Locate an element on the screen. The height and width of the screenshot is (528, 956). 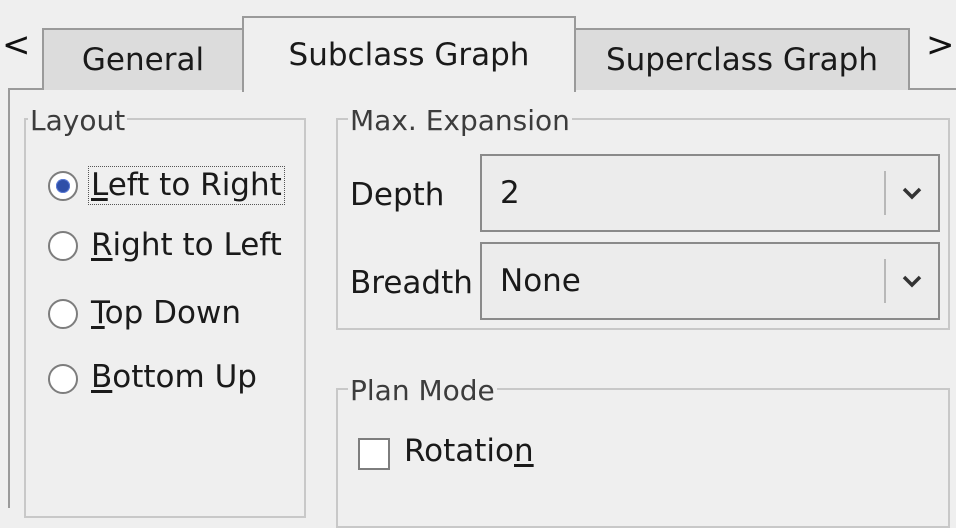
rotation-checkbox-label: Rotation is located at coordinates (469, 451).